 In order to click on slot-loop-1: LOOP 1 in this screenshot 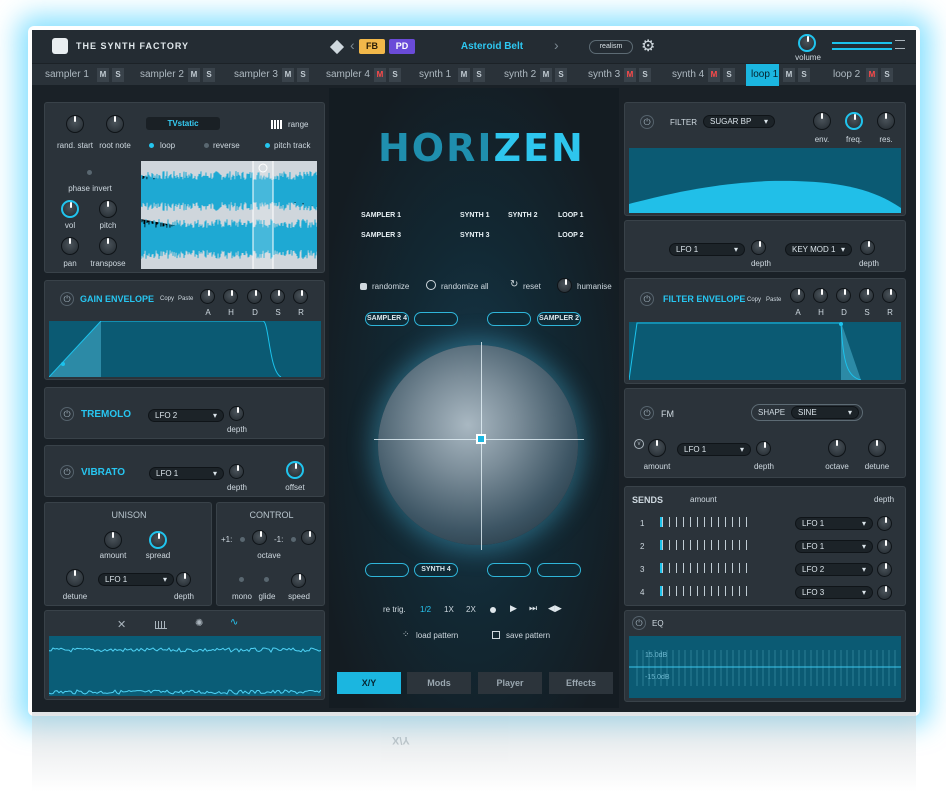, I will do `click(571, 215)`.